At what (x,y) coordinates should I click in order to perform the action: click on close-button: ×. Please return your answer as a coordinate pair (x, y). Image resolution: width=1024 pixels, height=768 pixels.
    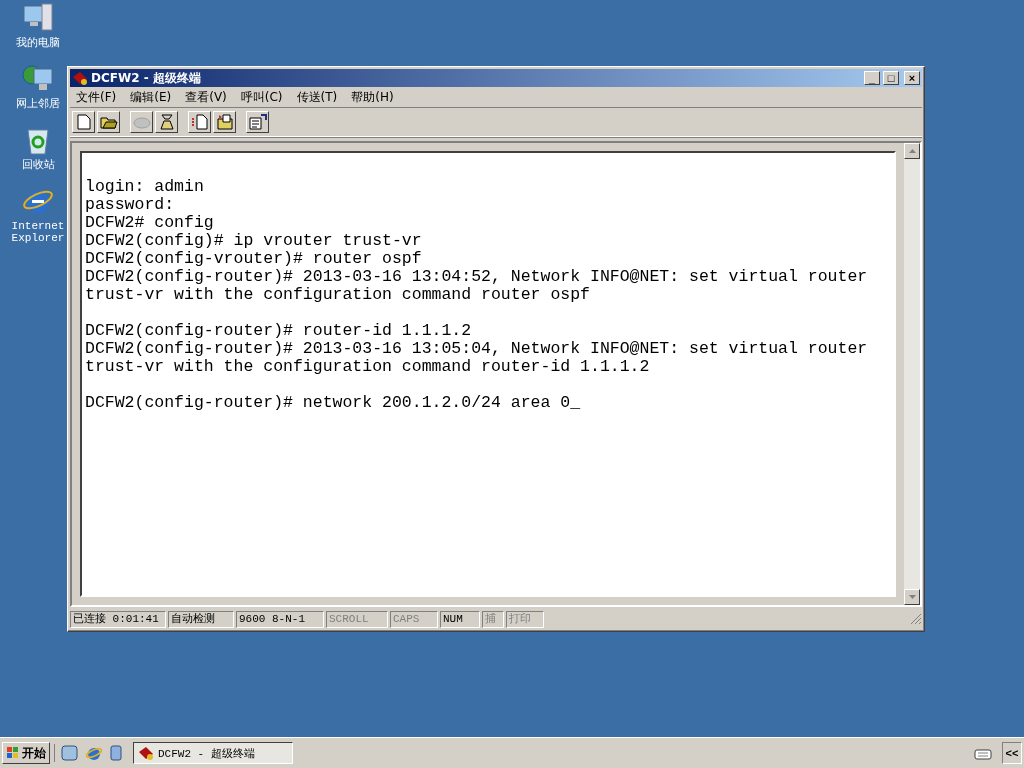
    Looking at the image, I should click on (912, 78).